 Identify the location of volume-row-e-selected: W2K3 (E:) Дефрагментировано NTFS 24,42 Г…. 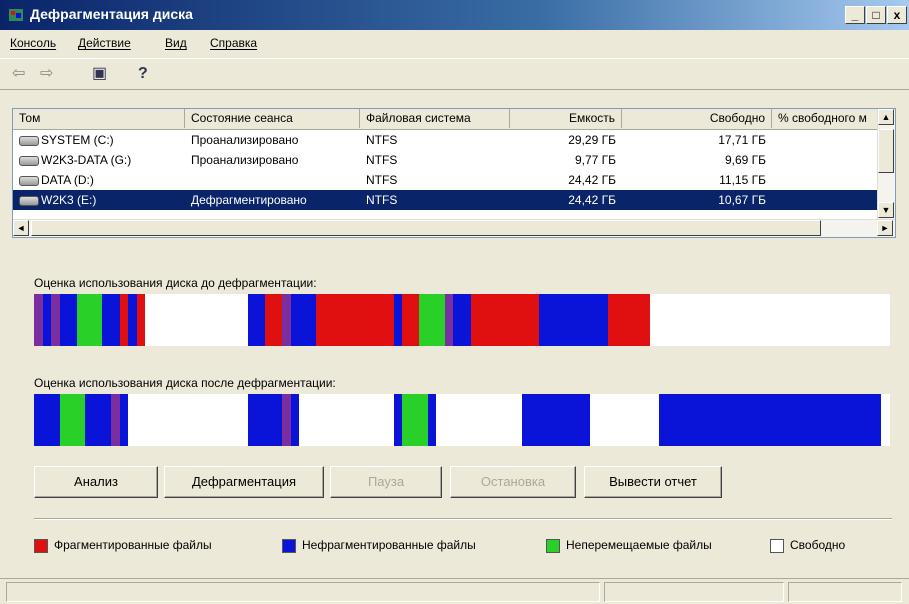
(448, 200).